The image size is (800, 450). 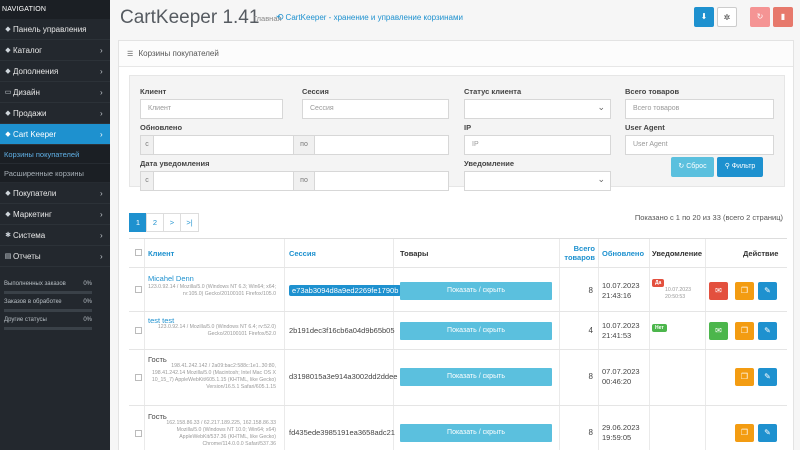 I want to click on envelope-icon: ✉, so click(x=718, y=330).